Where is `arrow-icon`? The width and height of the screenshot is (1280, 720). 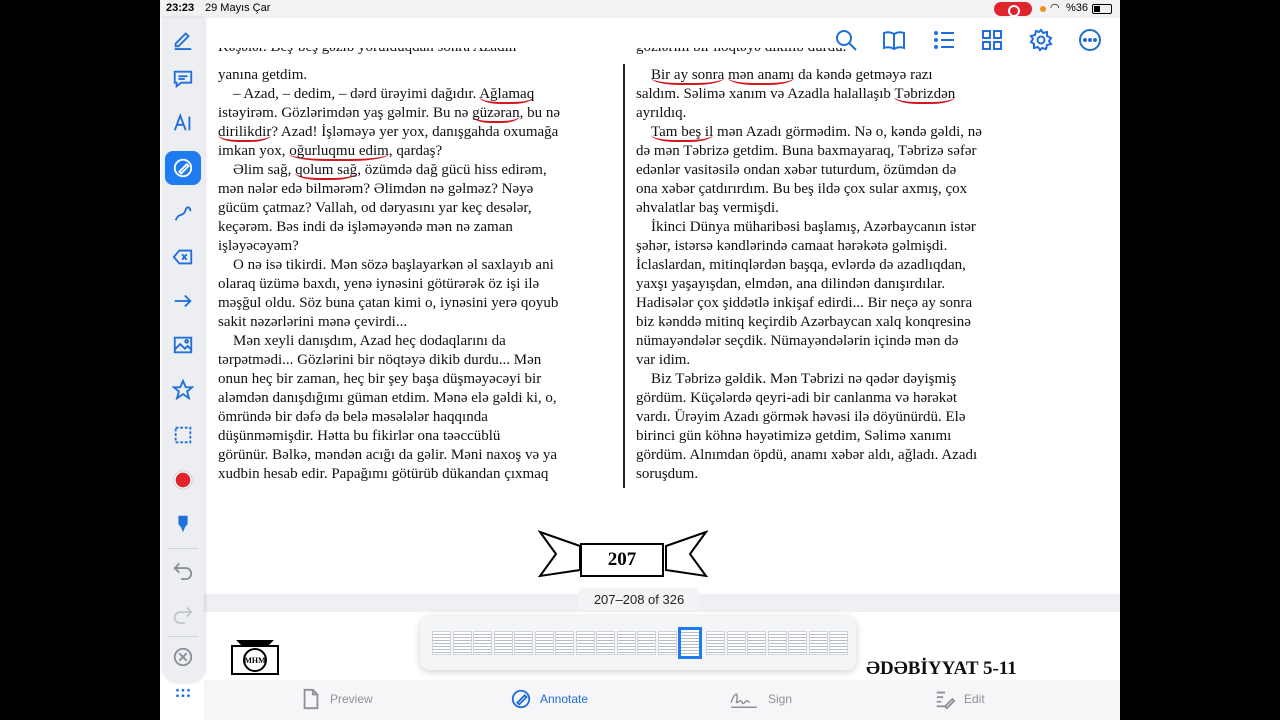
arrow-icon is located at coordinates (183, 301).